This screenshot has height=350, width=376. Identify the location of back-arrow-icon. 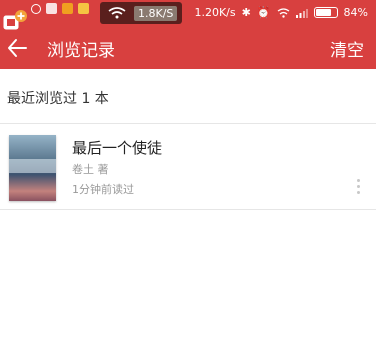
(17, 48).